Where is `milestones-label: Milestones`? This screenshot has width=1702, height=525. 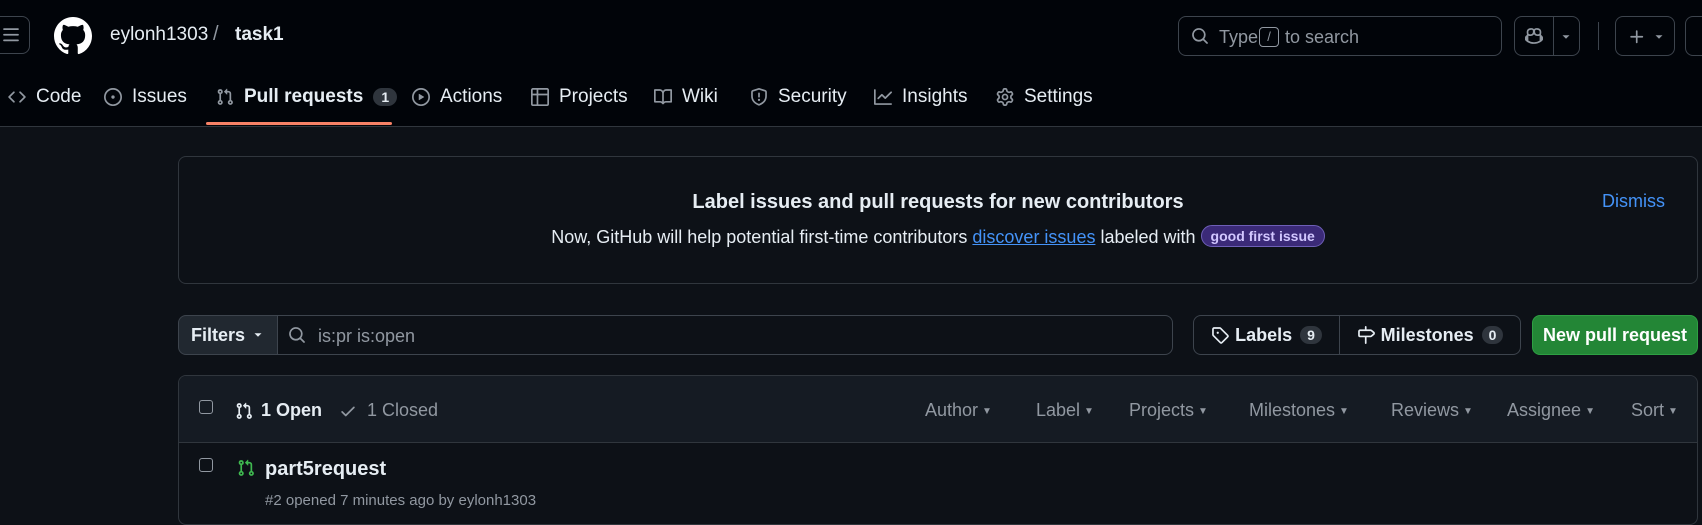 milestones-label: Milestones is located at coordinates (1427, 334).